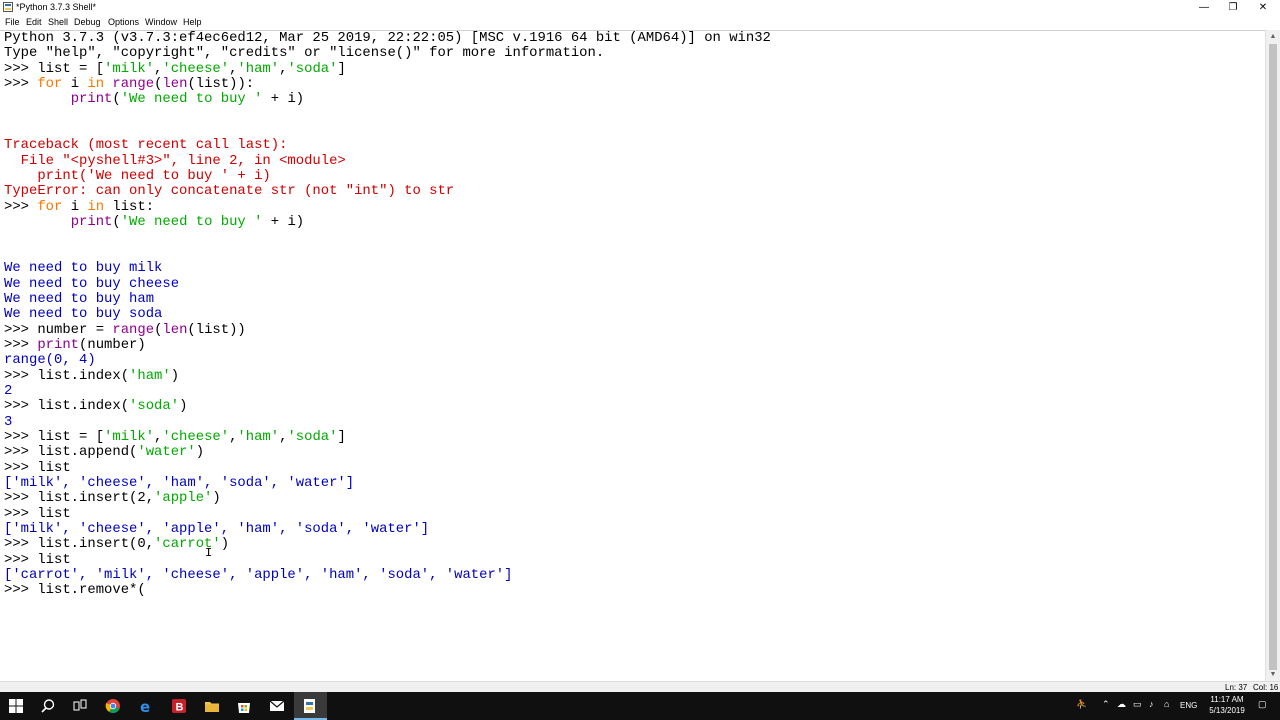 The width and height of the screenshot is (1280, 720). Describe the element at coordinates (1121, 704) in the screenshot. I see `cloud-icon: ☁` at that location.